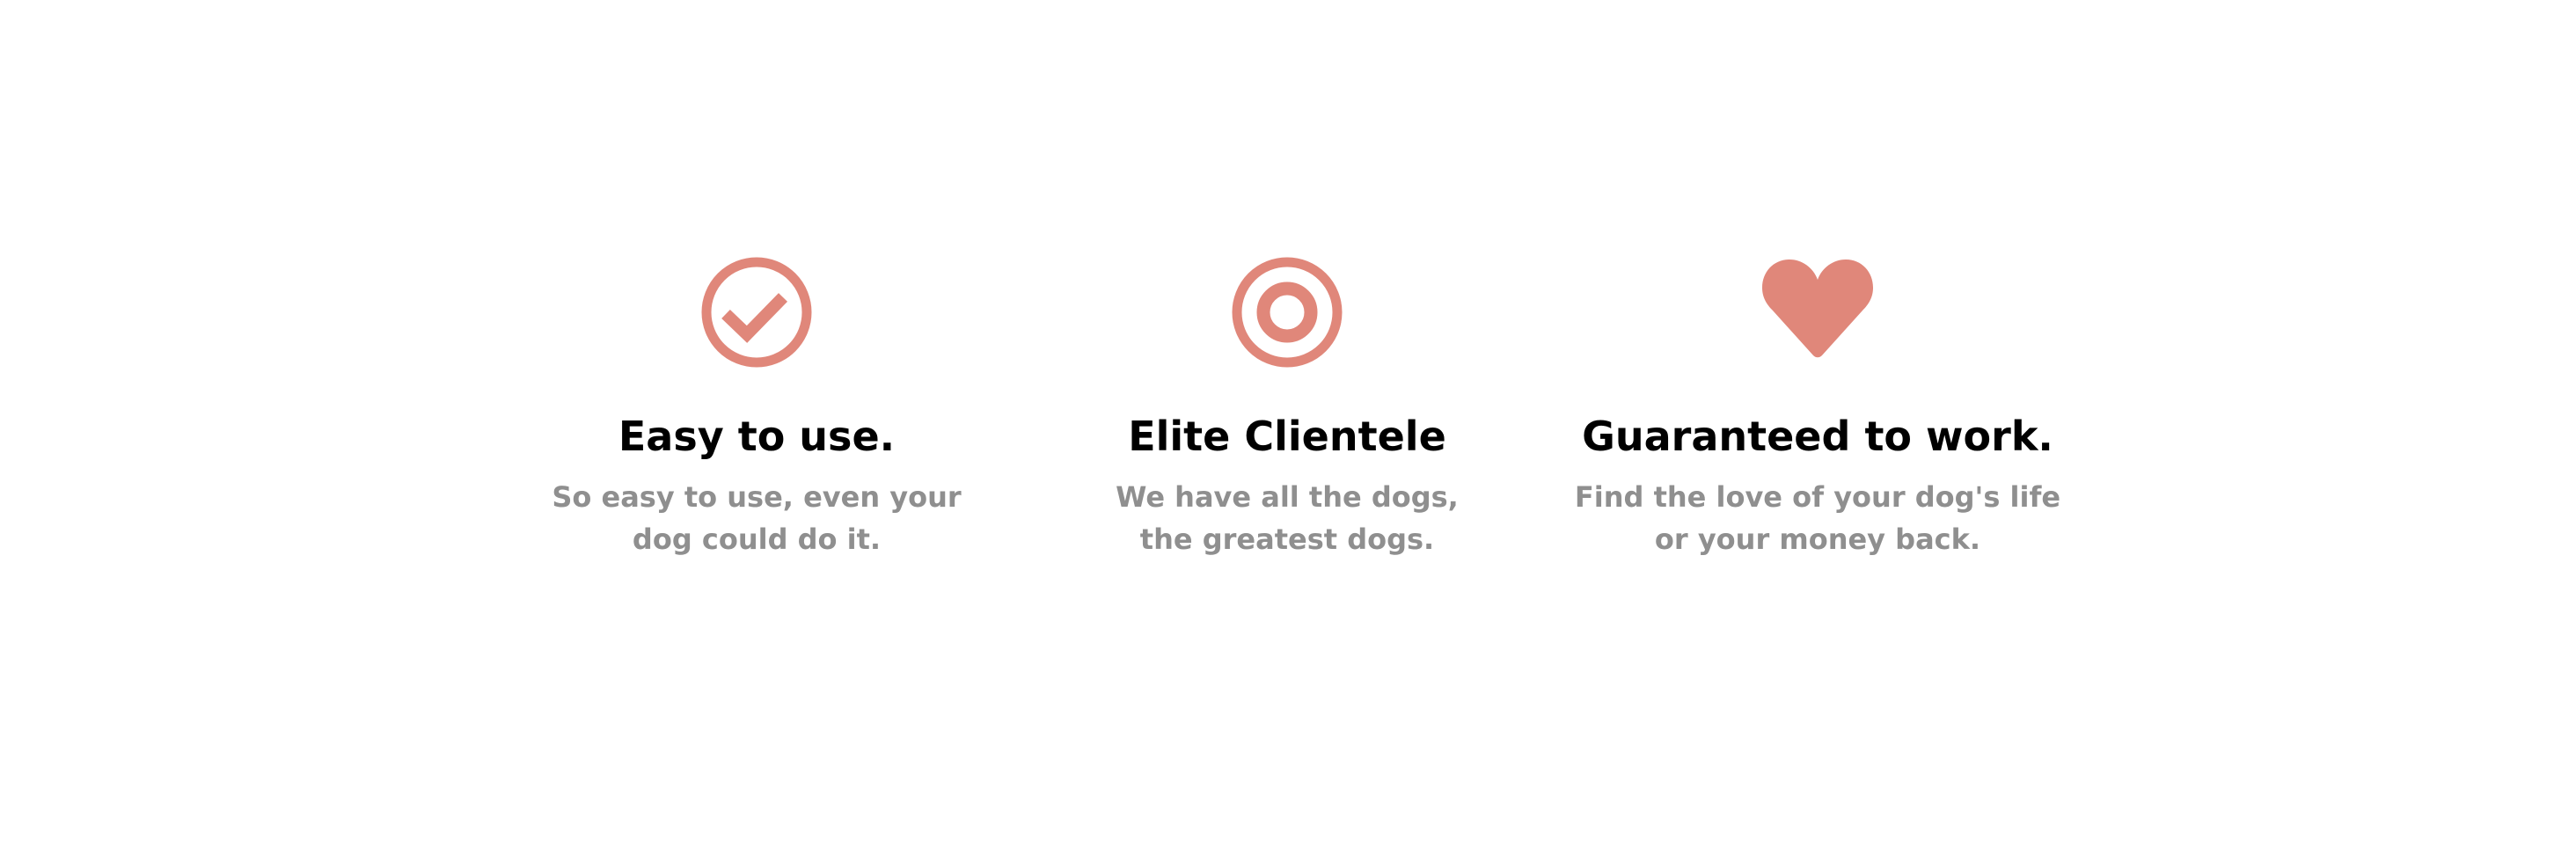 The width and height of the screenshot is (2576, 848). I want to click on target-icon, so click(1287, 312).